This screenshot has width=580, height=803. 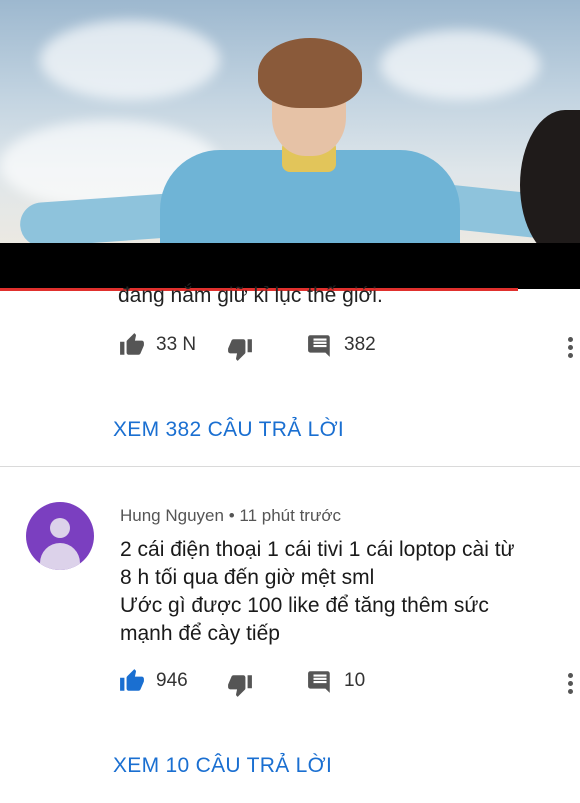 I want to click on view-replies-link: XEM 10 CÂU TRẢ LỜI, so click(x=222, y=766).